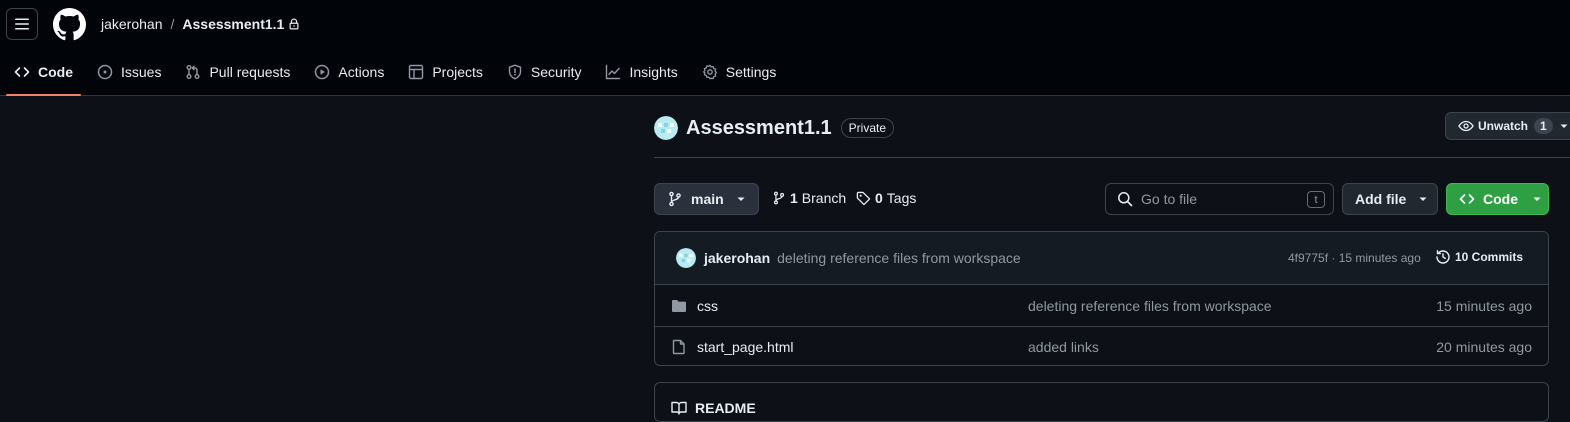  I want to click on hamburger-icon, so click(22, 24).